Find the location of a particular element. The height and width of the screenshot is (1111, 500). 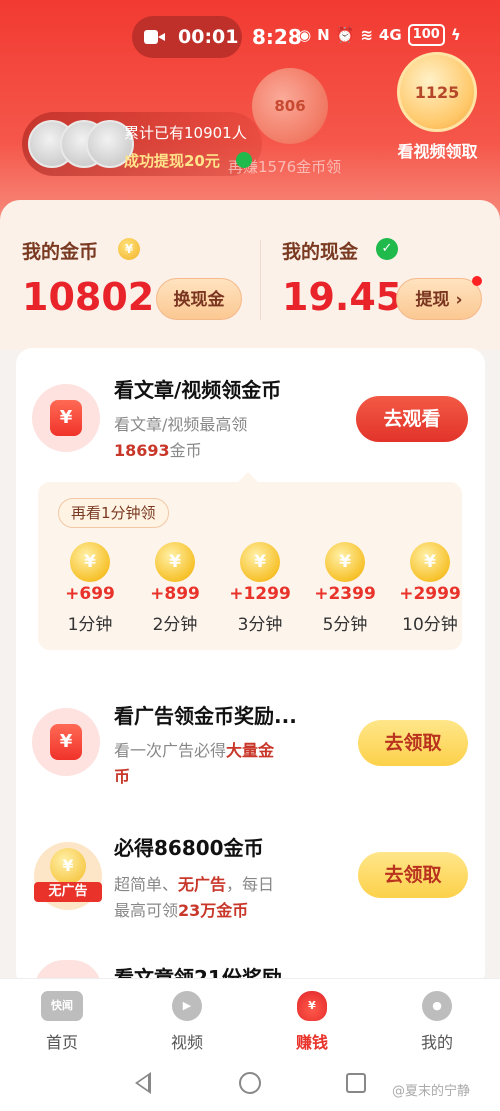

home-icon is located at coordinates (250, 1083).